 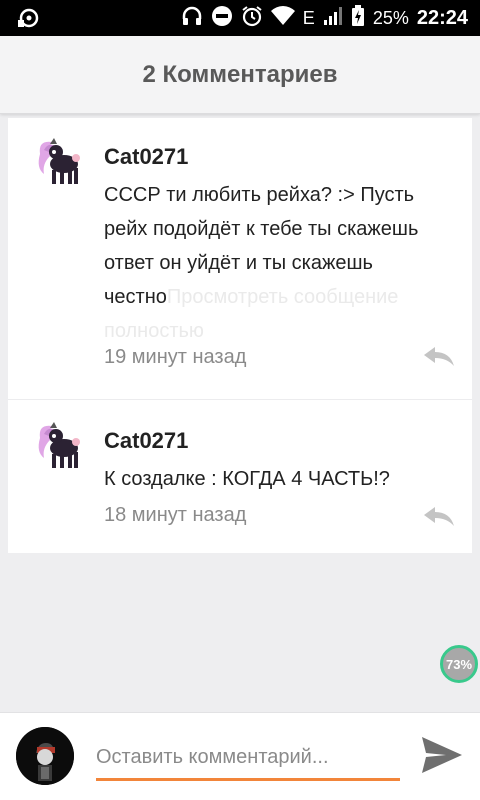 What do you see at coordinates (175, 515) in the screenshot?
I see `comment-timestamp: 18 минут назад` at bounding box center [175, 515].